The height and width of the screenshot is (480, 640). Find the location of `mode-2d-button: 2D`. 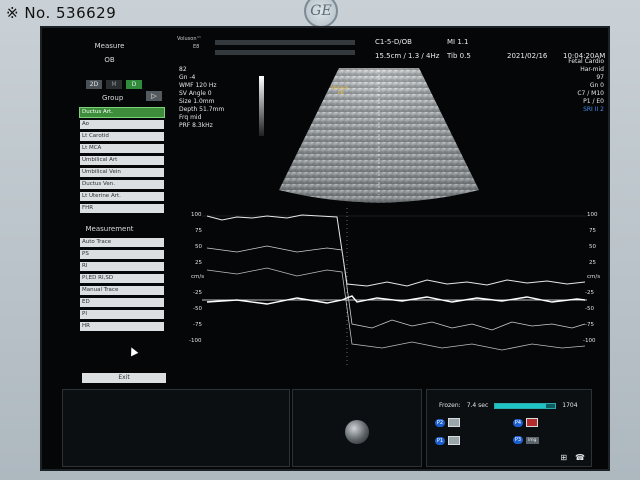

mode-2d-button: 2D is located at coordinates (94, 84).